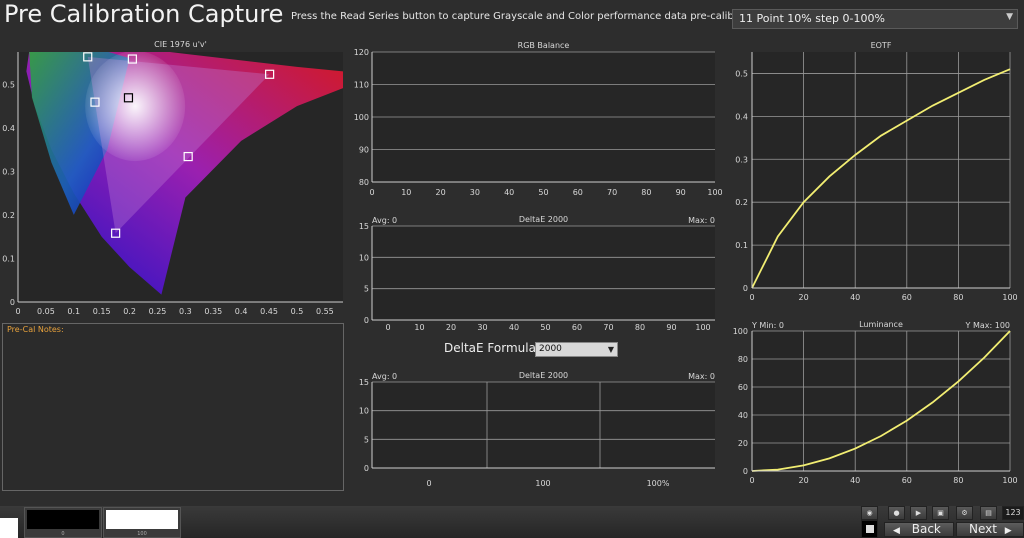  Describe the element at coordinates (129, 311) in the screenshot. I see `x-tick-label: 0.2` at that location.